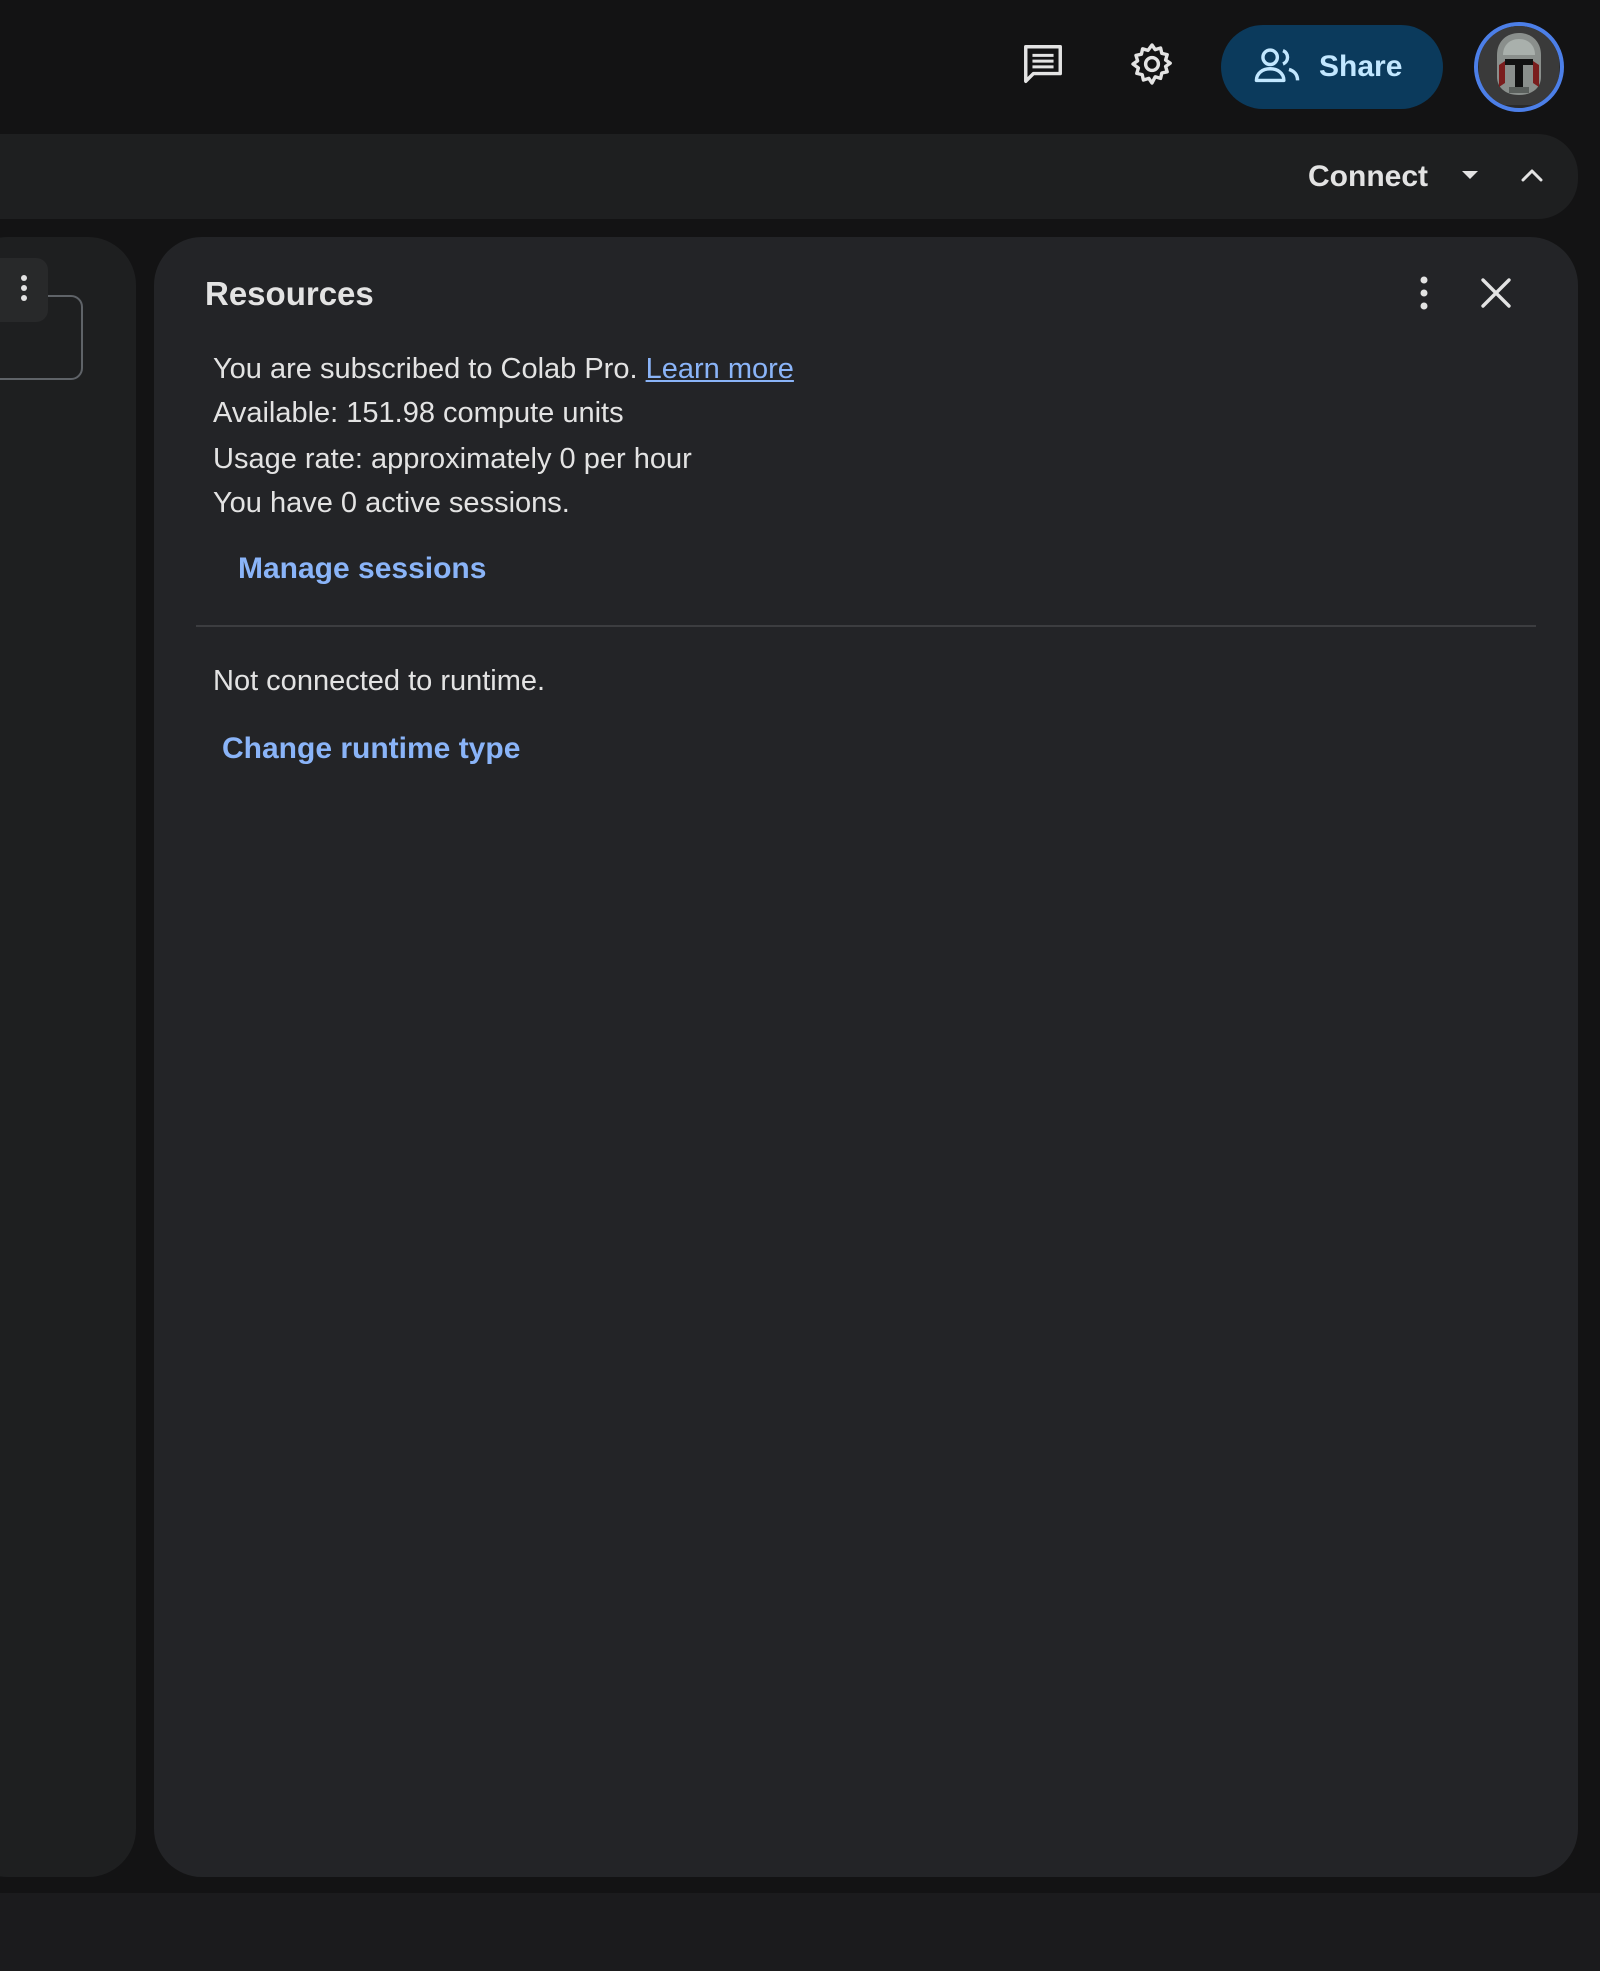  I want to click on panel-more-button, so click(1424, 295).